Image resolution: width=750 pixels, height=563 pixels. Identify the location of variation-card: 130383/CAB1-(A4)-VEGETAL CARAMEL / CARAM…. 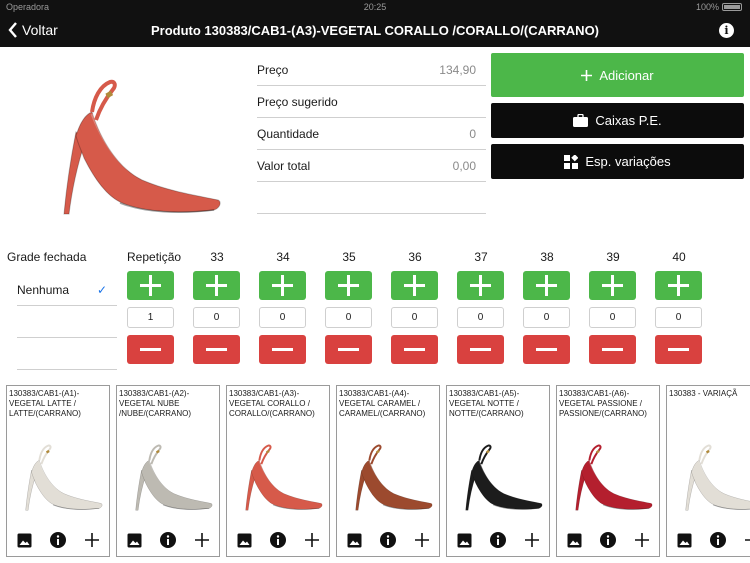
(388, 471).